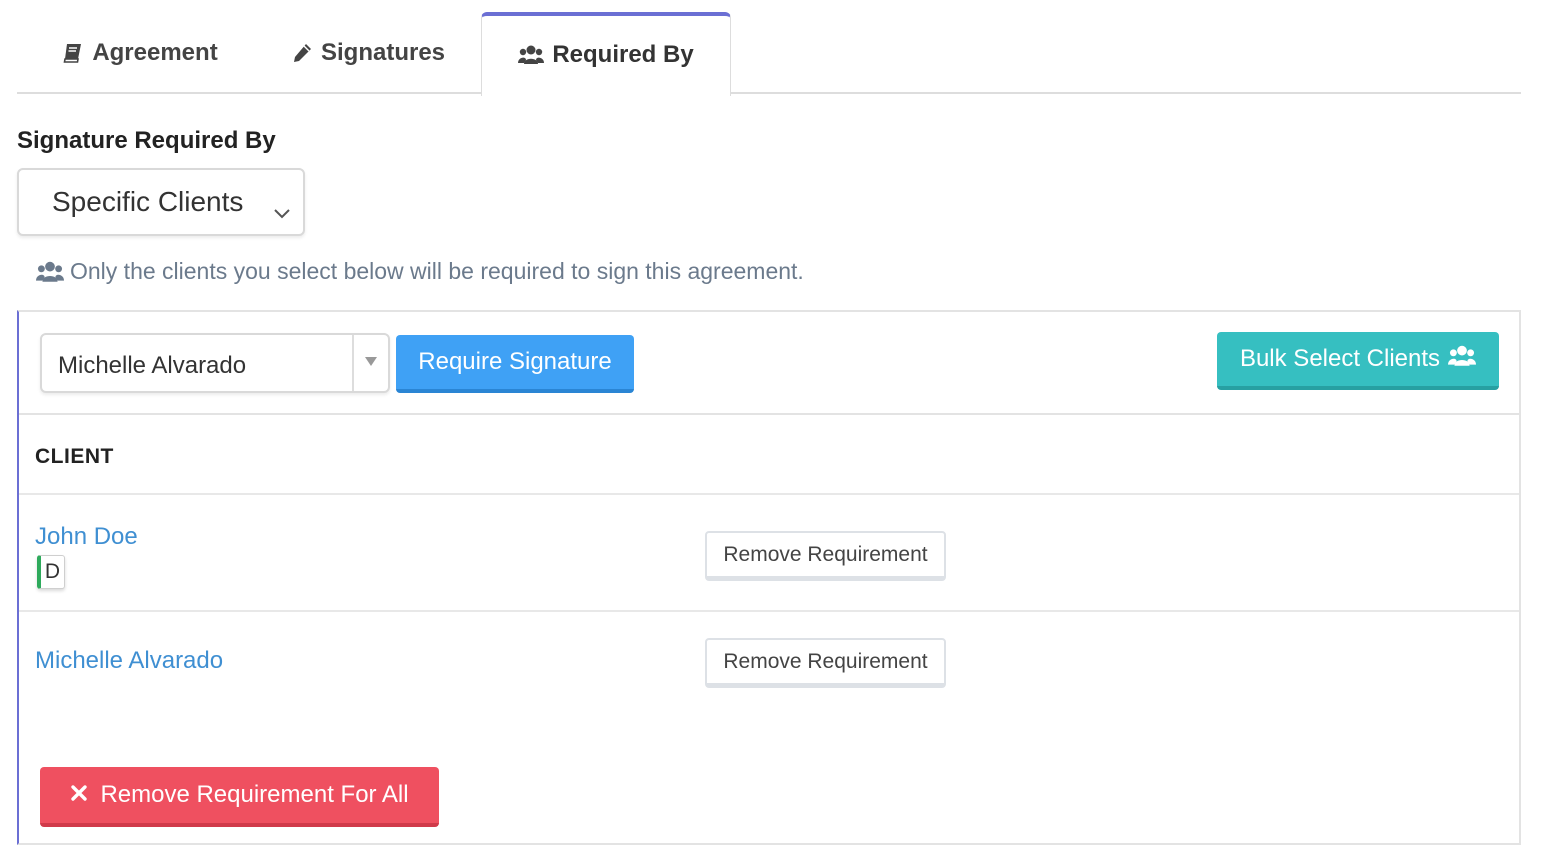 Image resolution: width=1544 pixels, height=865 pixels. Describe the element at coordinates (86, 537) in the screenshot. I see `client-link: John Doe` at that location.